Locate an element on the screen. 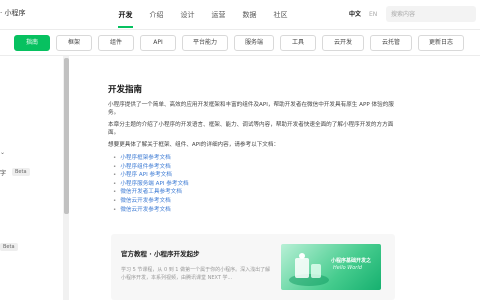 This screenshot has width=480, height=300. link-server-api-docs: 小程序服务端 API 参考文档 is located at coordinates (150, 184).